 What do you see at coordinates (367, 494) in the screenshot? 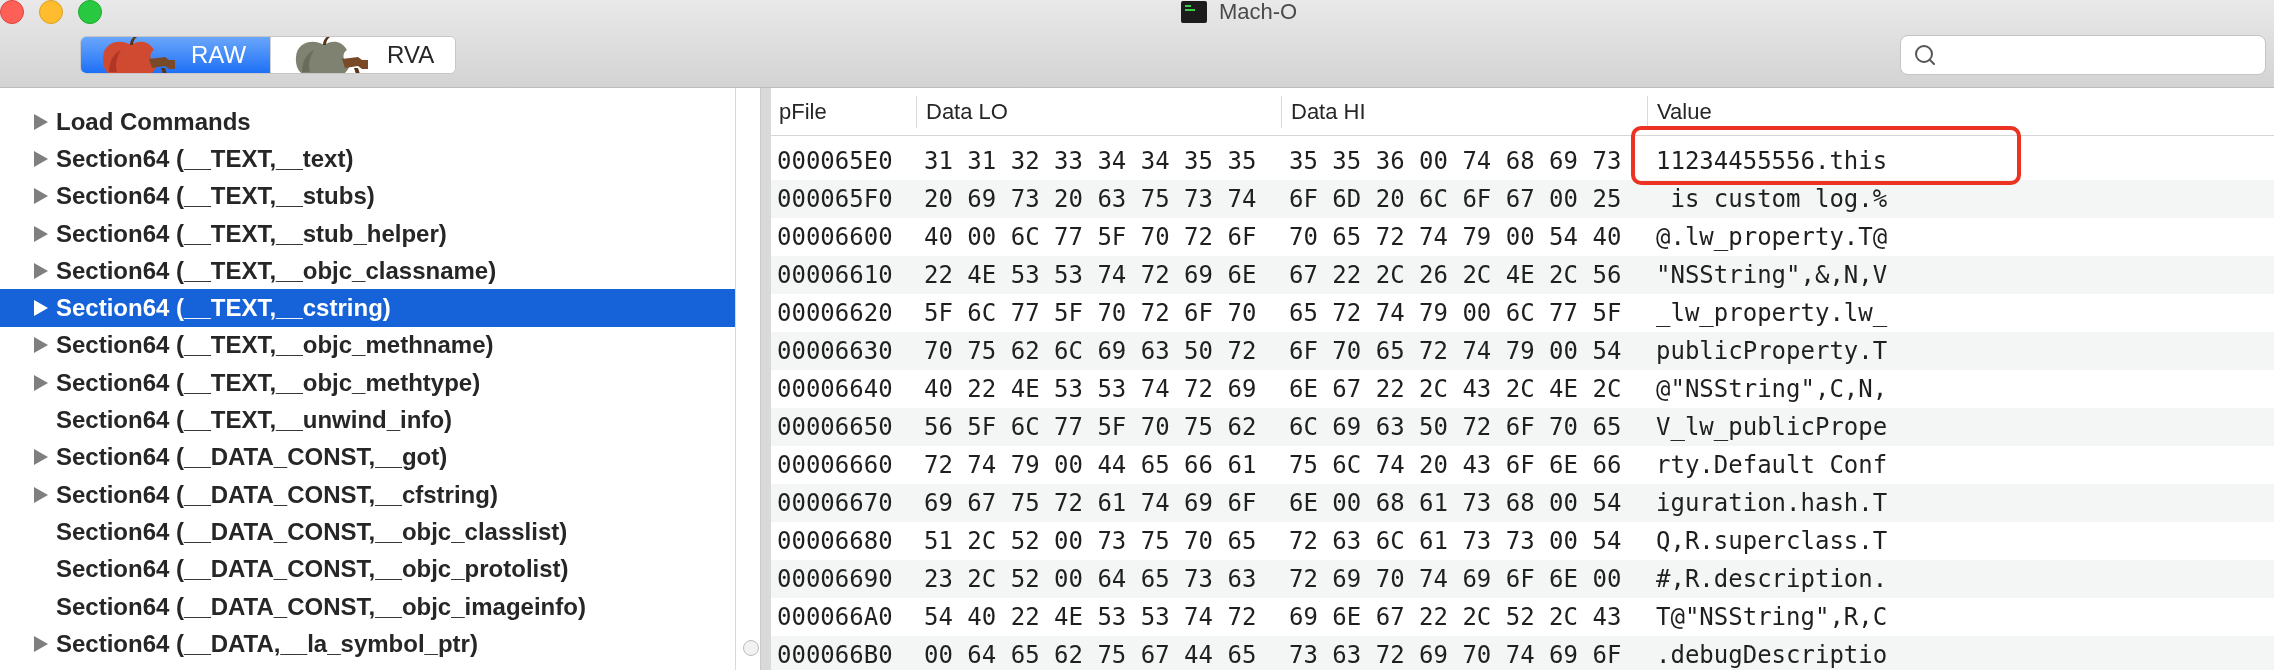
I see `sidebar-item: Section64 (__DATA_CONST,__cfstring)` at bounding box center [367, 494].